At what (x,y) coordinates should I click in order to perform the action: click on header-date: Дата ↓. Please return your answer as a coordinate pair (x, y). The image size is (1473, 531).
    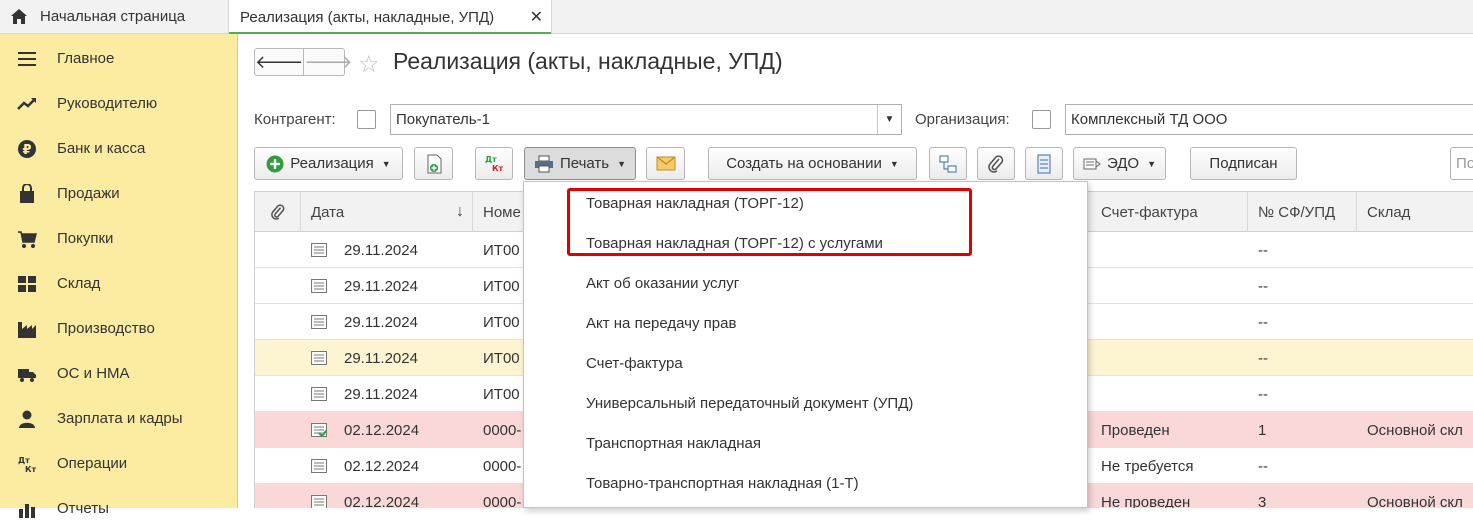
    Looking at the image, I should click on (387, 212).